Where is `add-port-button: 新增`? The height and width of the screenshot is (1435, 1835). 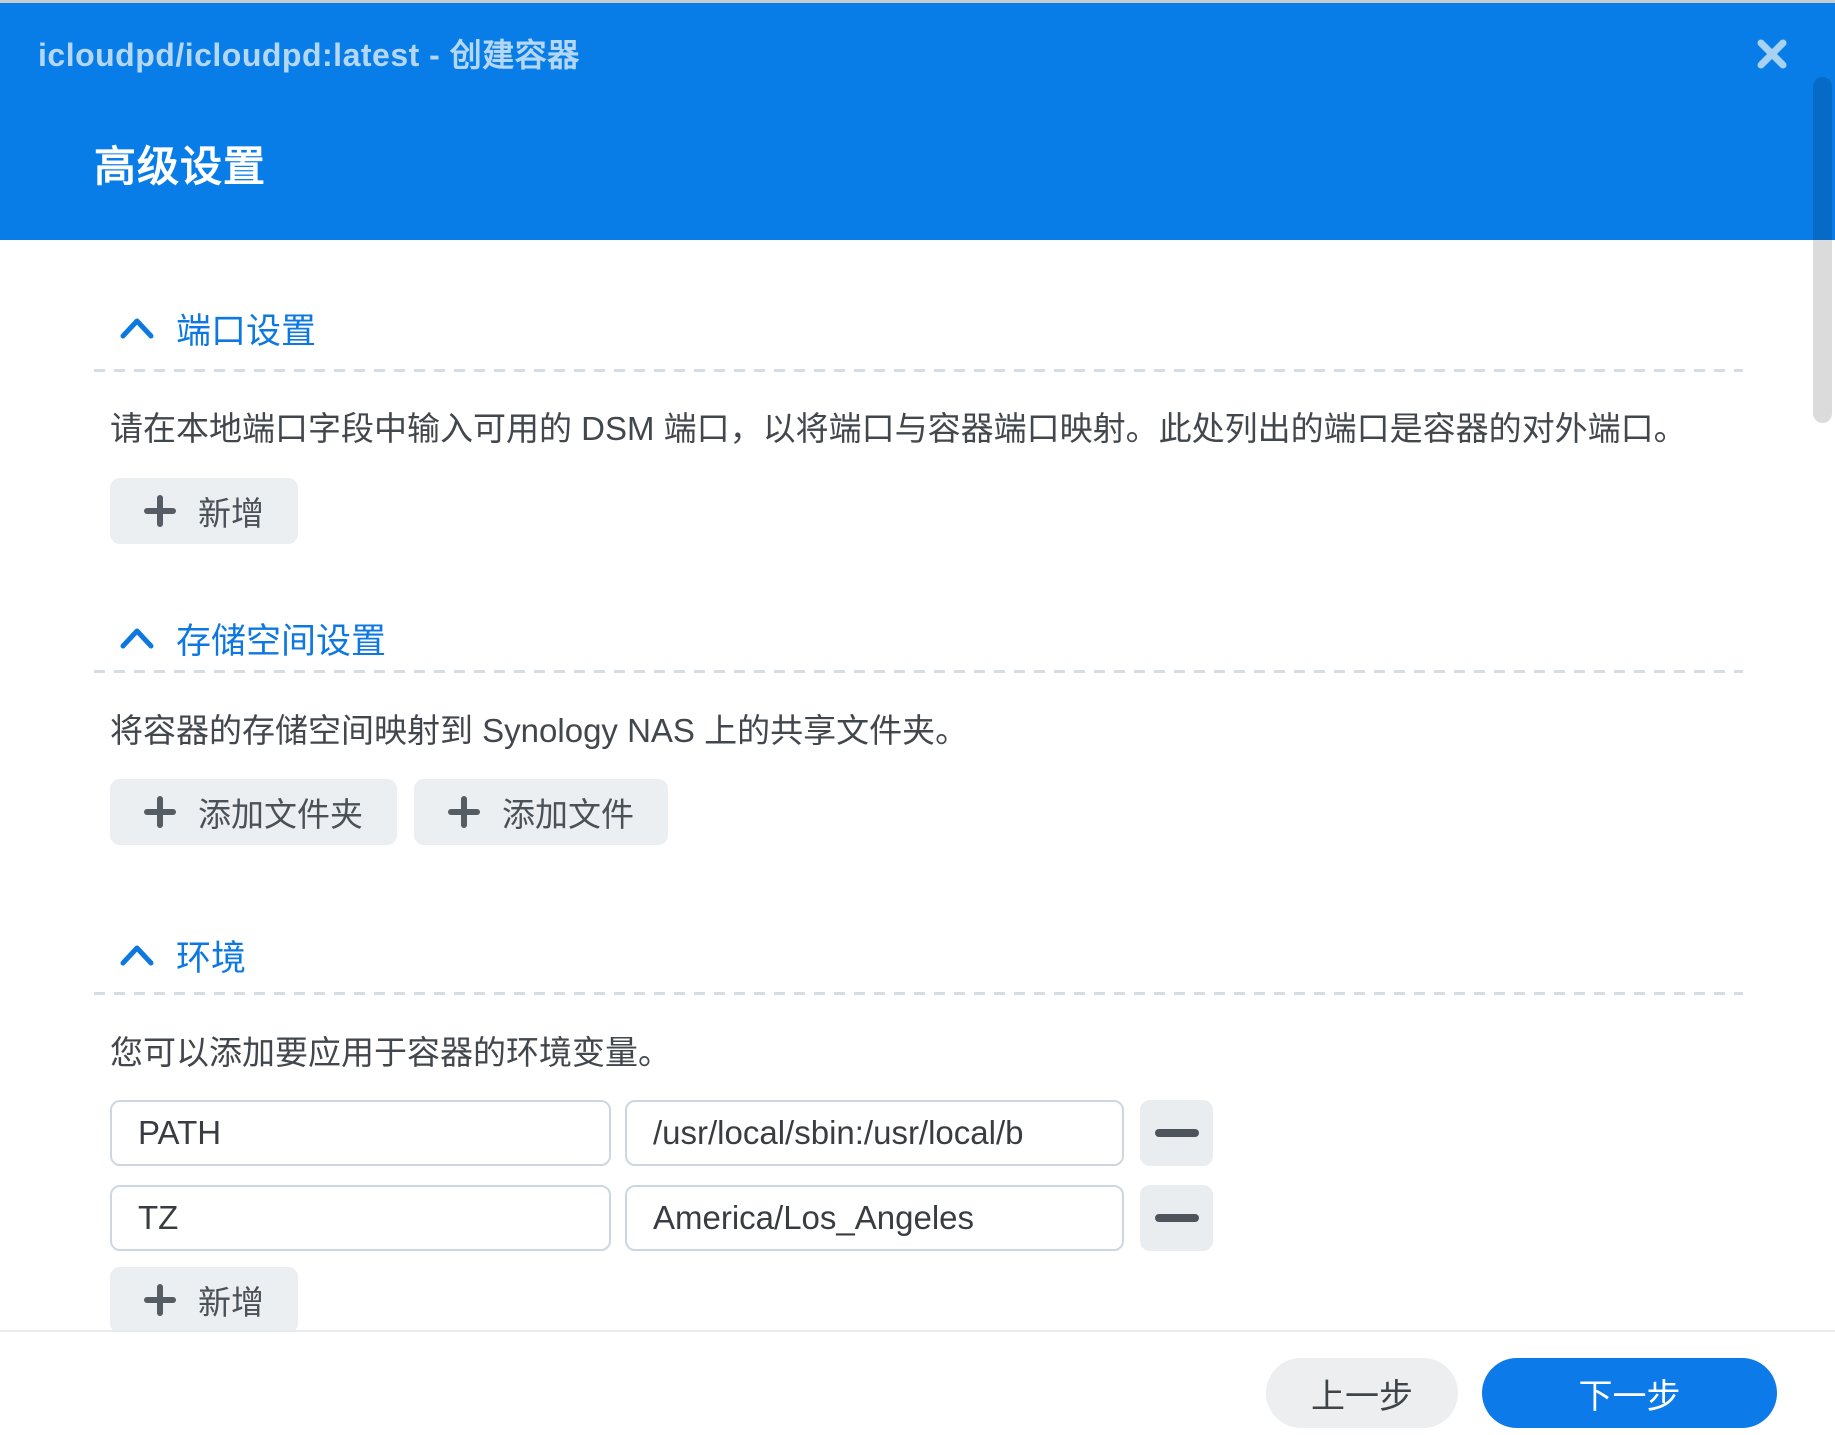
add-port-button: 新增 is located at coordinates (204, 511).